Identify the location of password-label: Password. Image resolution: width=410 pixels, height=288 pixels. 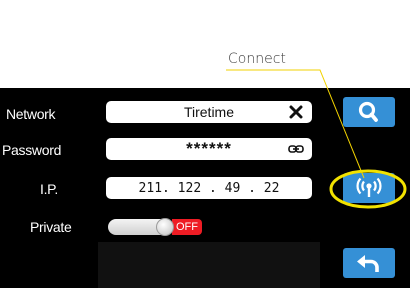
(32, 150).